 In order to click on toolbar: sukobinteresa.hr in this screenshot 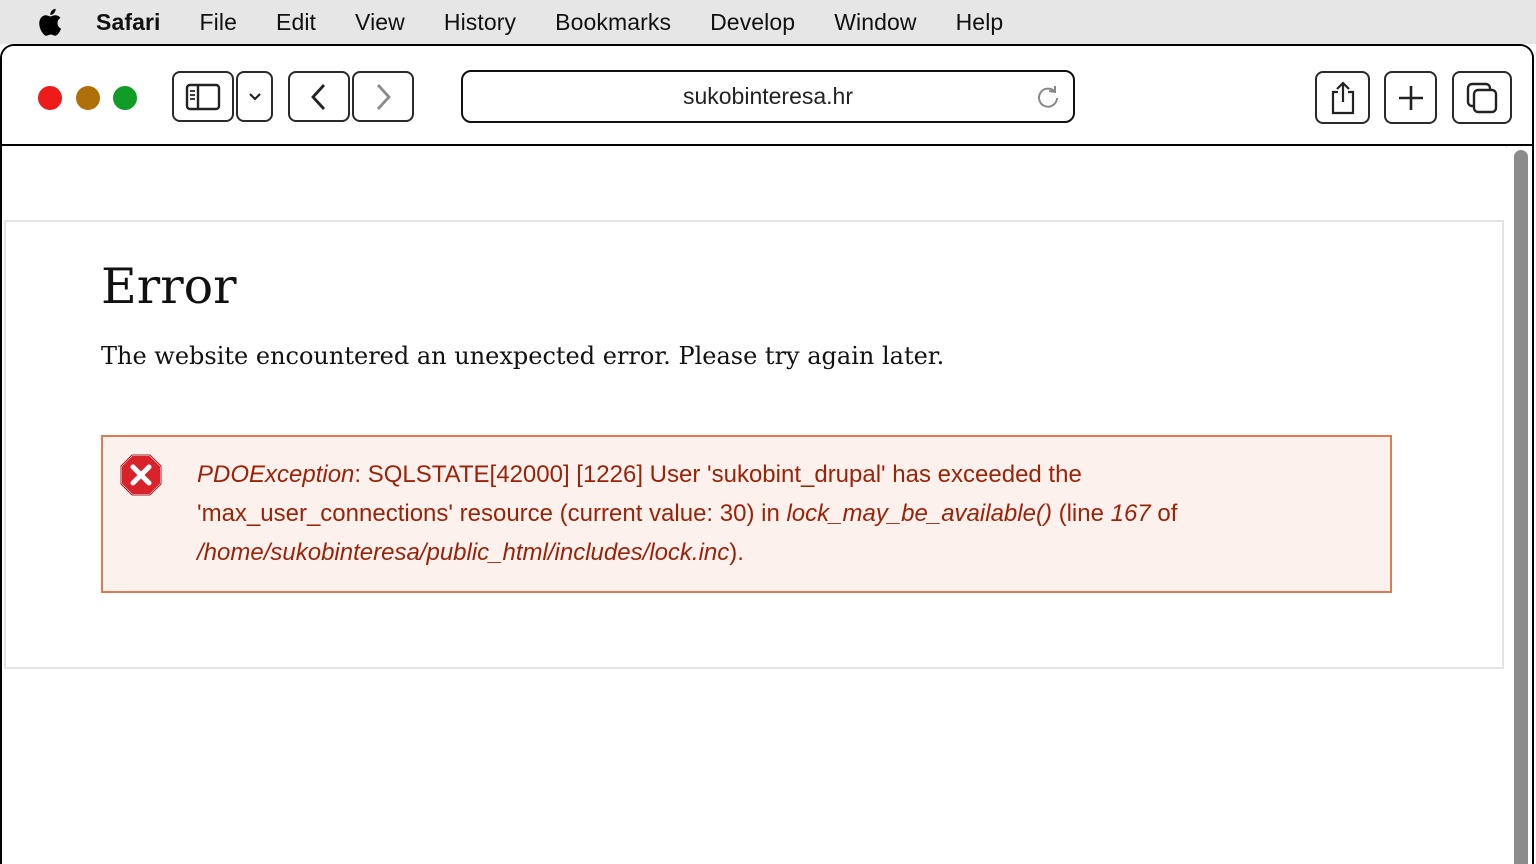, I will do `click(767, 96)`.